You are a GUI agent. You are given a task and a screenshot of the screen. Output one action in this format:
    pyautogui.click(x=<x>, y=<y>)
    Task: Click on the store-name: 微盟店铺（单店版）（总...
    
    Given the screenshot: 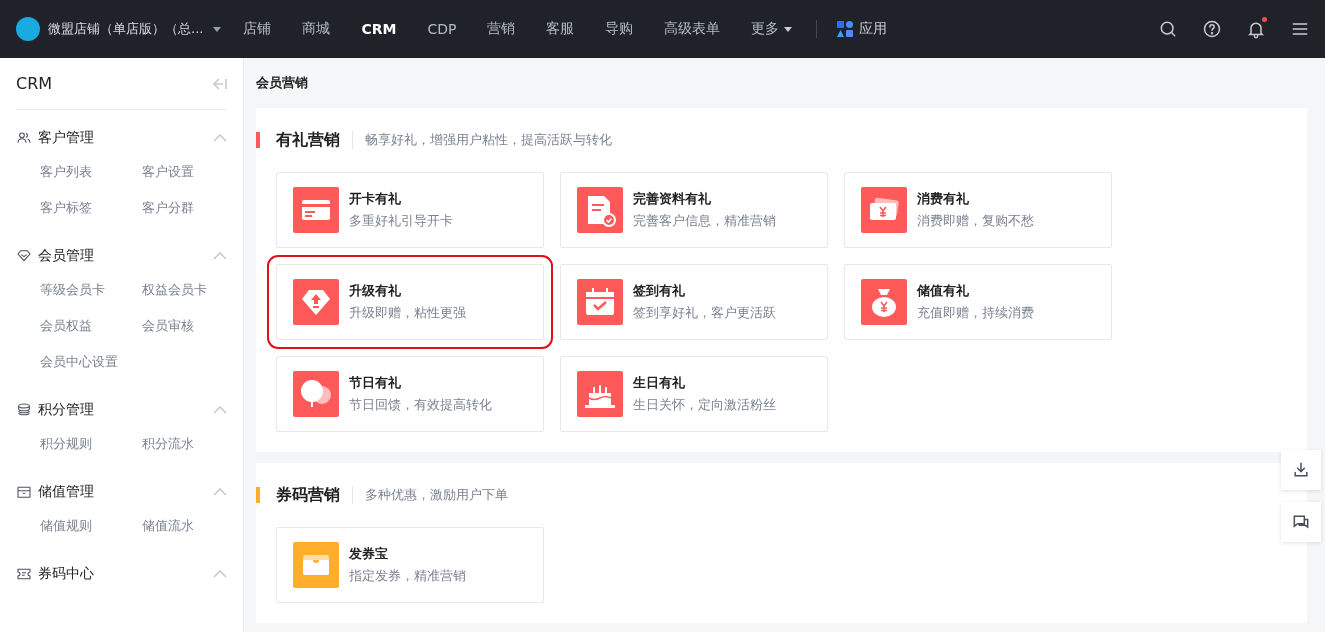 What is the action you would take?
    pyautogui.click(x=126, y=29)
    